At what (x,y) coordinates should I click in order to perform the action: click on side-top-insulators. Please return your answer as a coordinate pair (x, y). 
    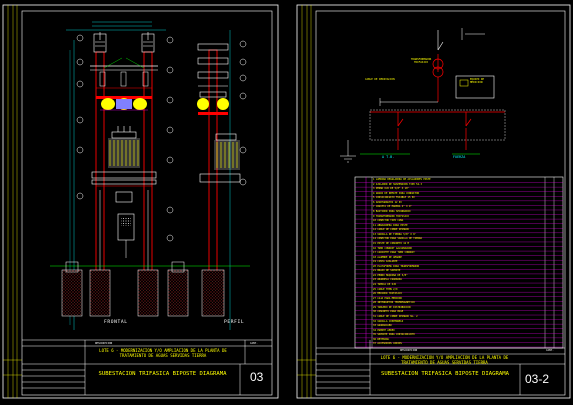
    Looking at the image, I should click on (213, 70).